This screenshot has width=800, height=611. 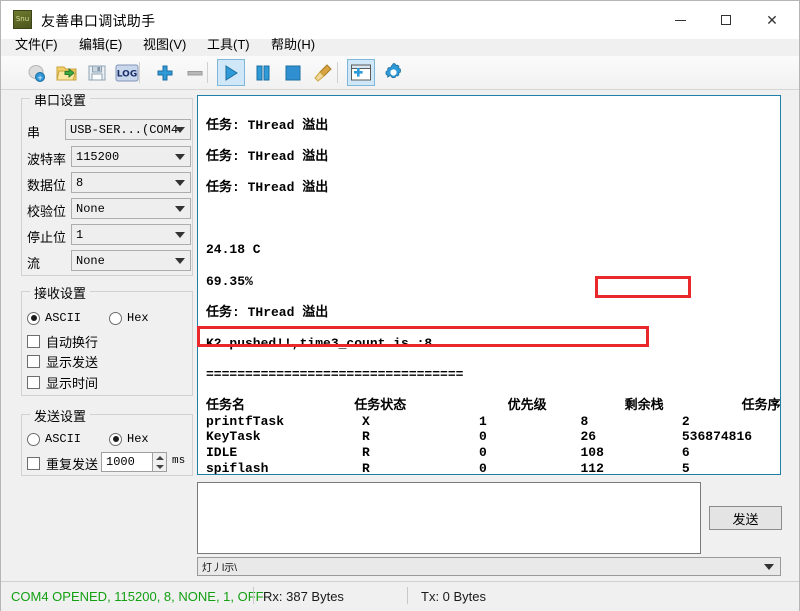 What do you see at coordinates (72, 342) in the screenshot?
I see `auto-wrap-label: 自动换行` at bounding box center [72, 342].